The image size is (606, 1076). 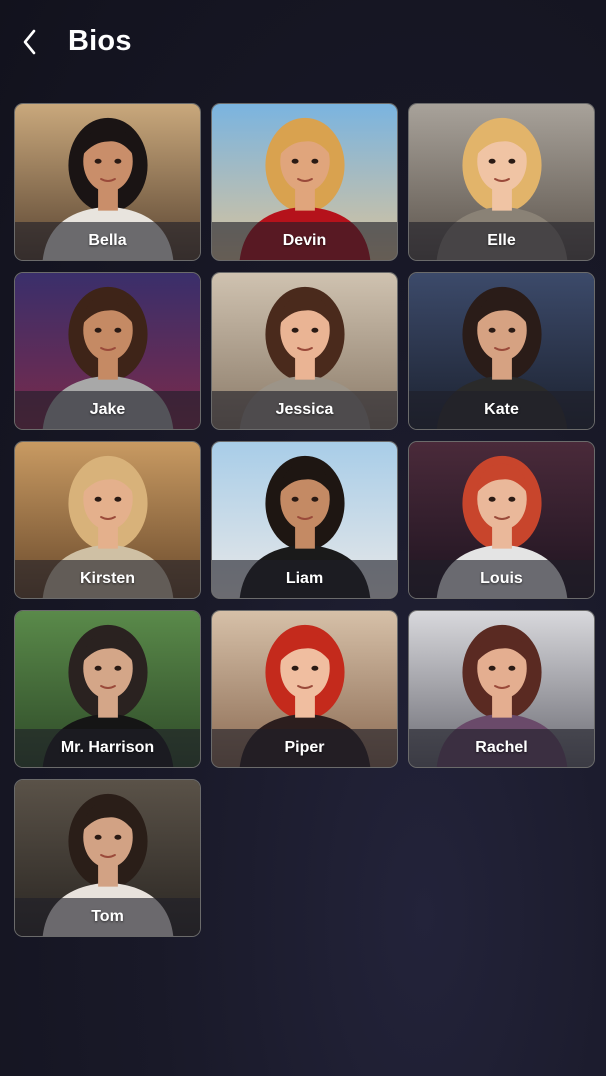 I want to click on bio-name: Devin, so click(x=304, y=240).